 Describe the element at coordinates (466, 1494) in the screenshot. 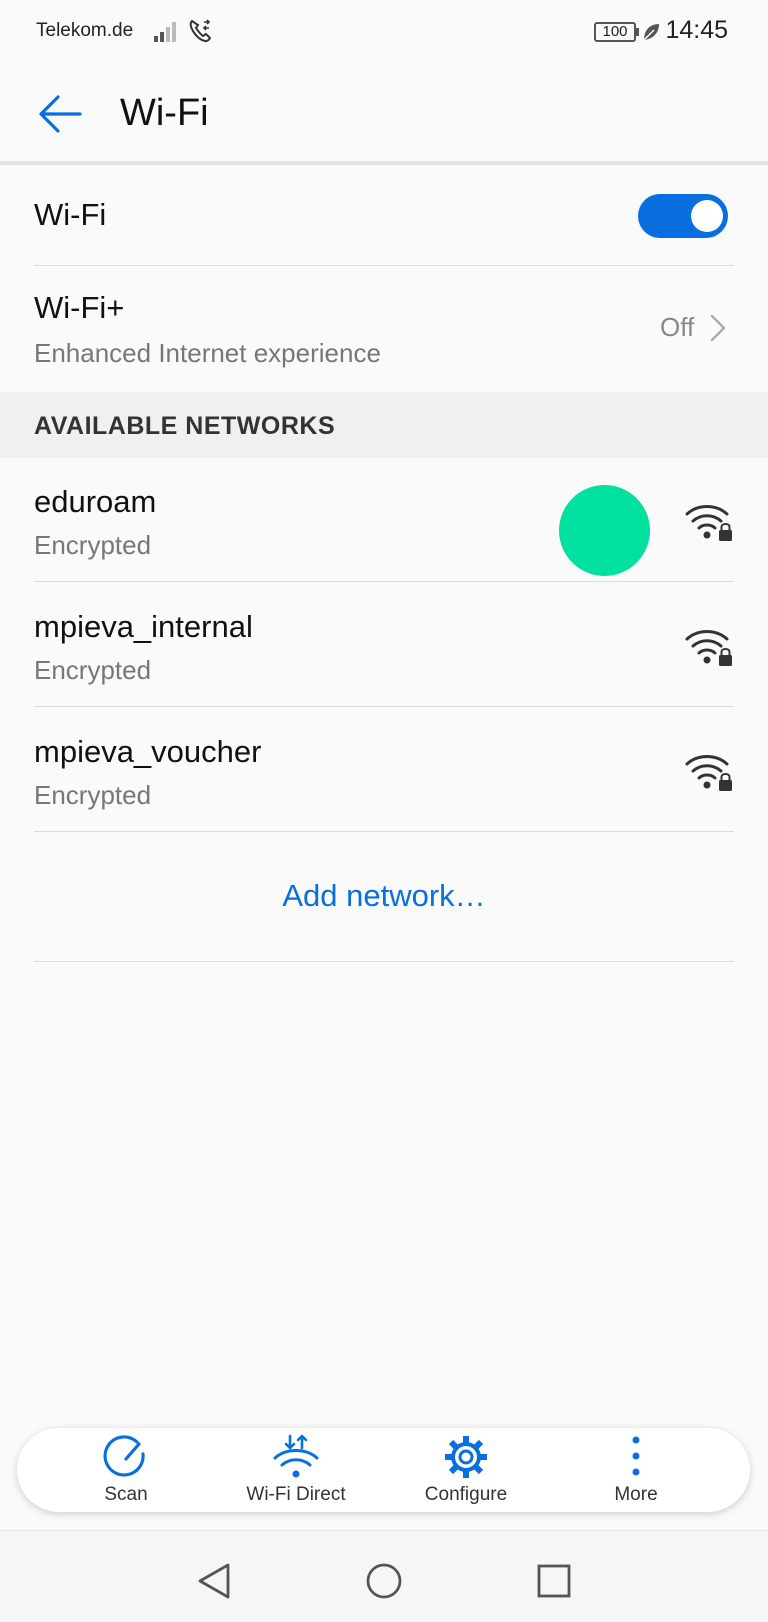

I see `configure-label: Configure` at that location.